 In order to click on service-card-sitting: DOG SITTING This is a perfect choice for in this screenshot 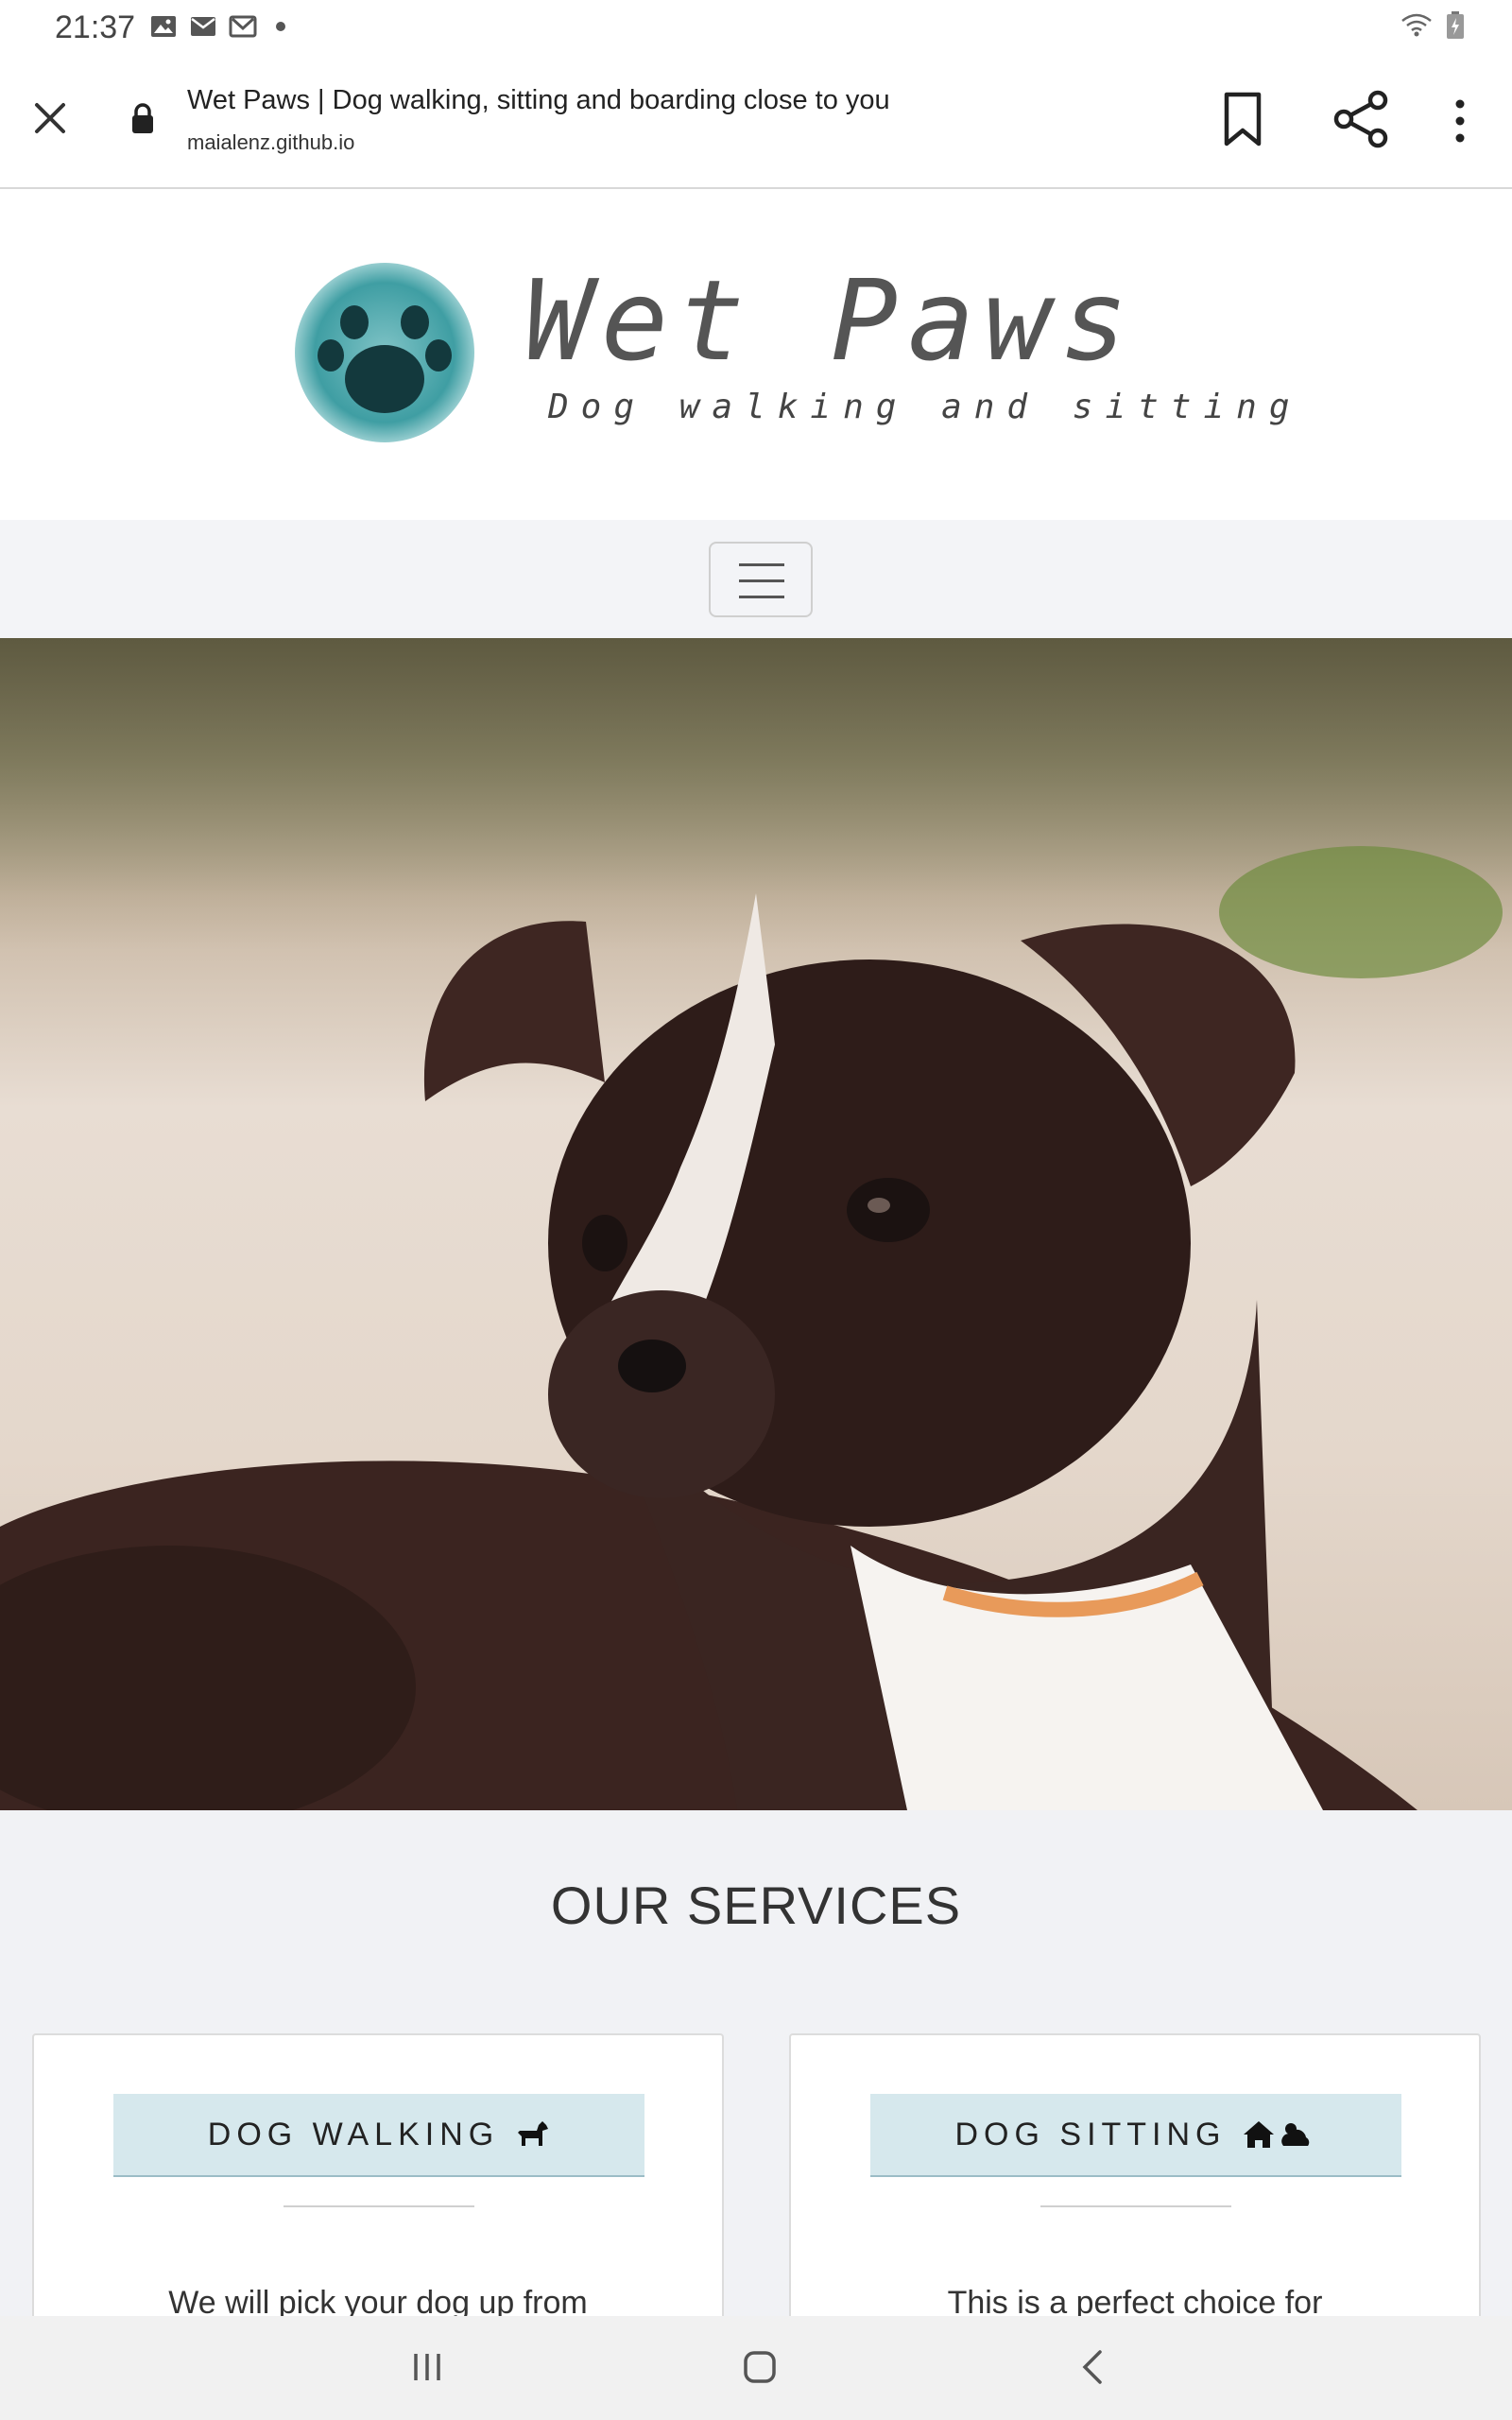, I will do `click(1135, 2184)`.